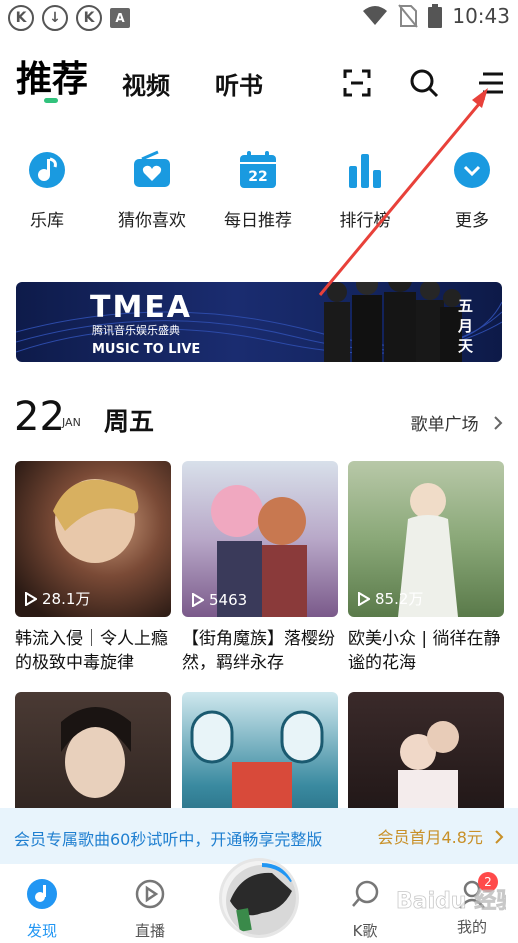 The image size is (518, 943). Describe the element at coordinates (258, 221) in the screenshot. I see `quick-label-daily-picks: 每日推荐` at that location.